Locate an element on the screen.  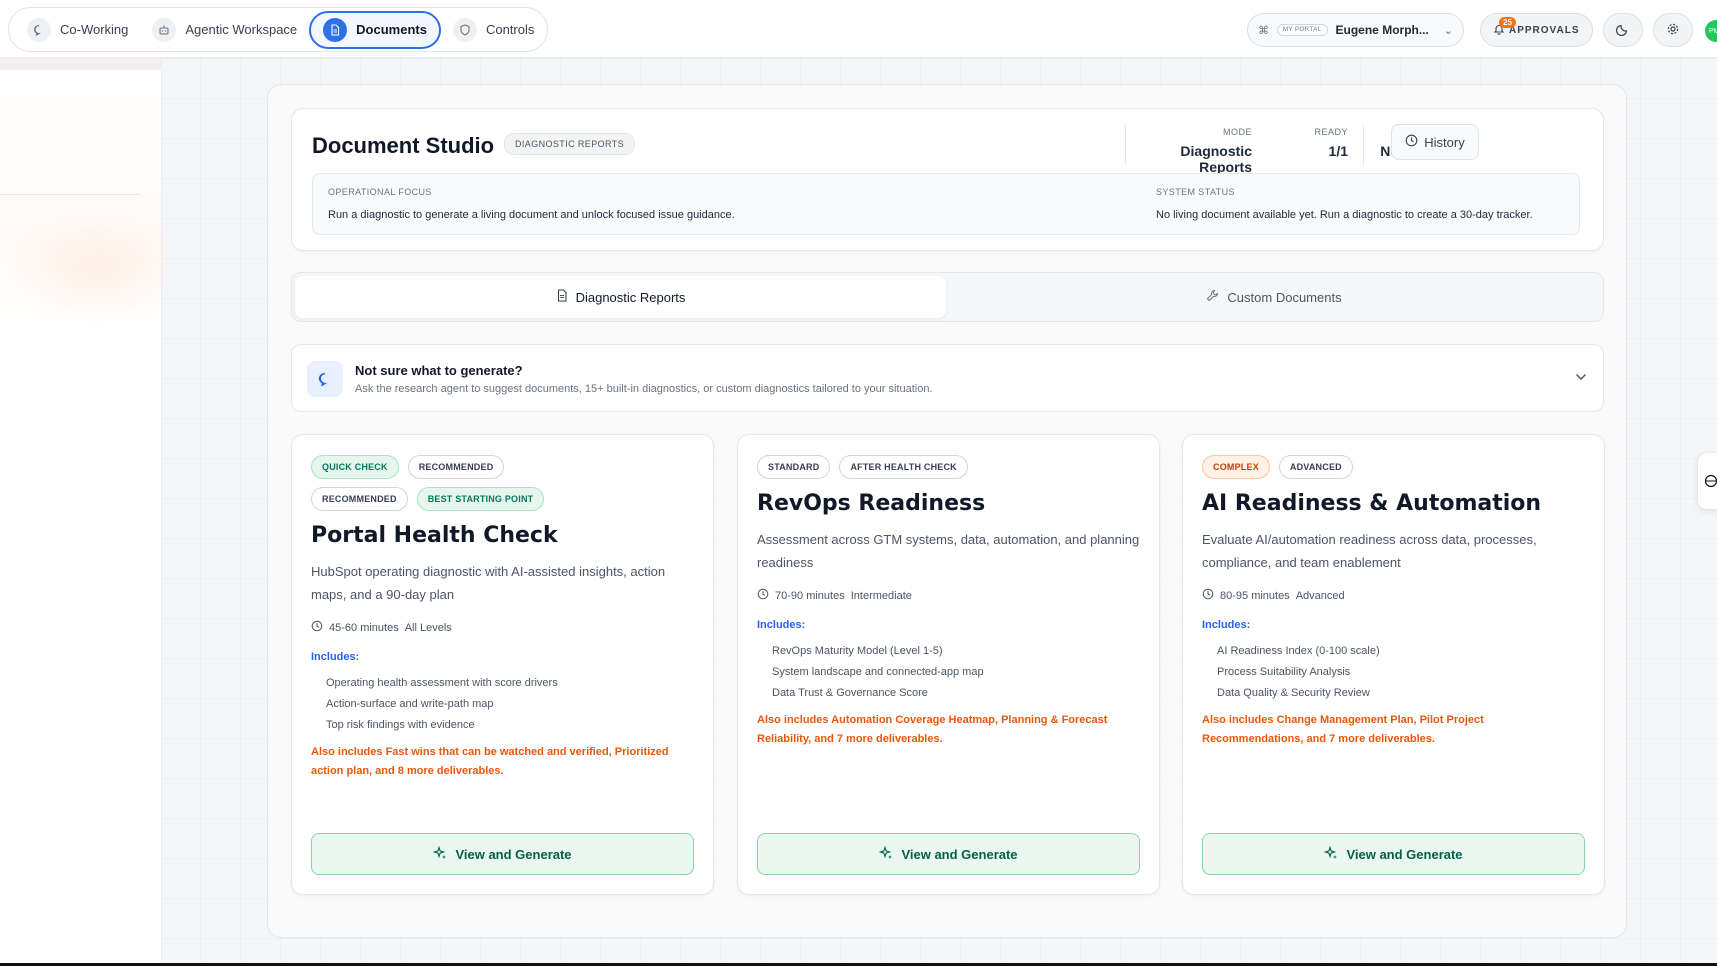
list-item: Data Quality & Security Review is located at coordinates (1293, 693).